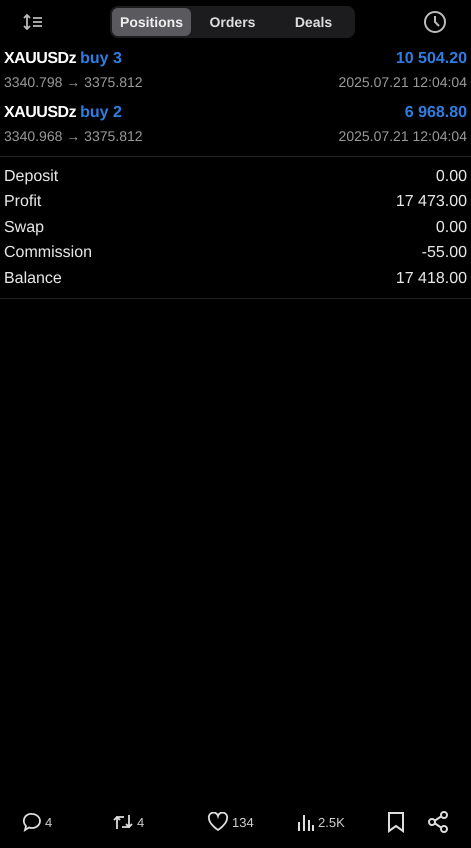 The height and width of the screenshot is (848, 471). What do you see at coordinates (306, 822) in the screenshot?
I see `bar-chart-icon` at bounding box center [306, 822].